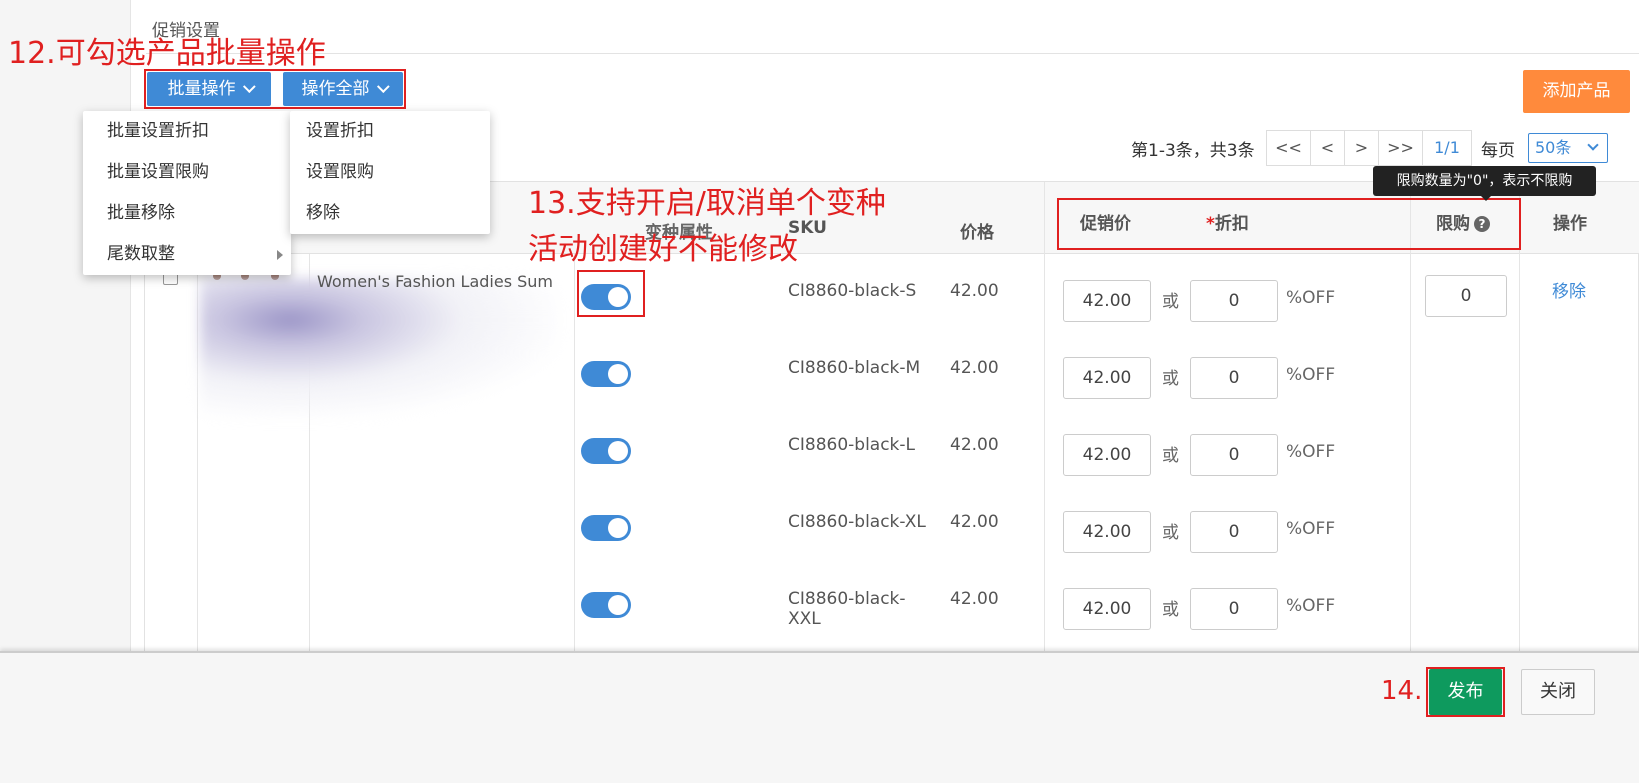  What do you see at coordinates (380, 348) in the screenshot?
I see `blurred-product-image` at bounding box center [380, 348].